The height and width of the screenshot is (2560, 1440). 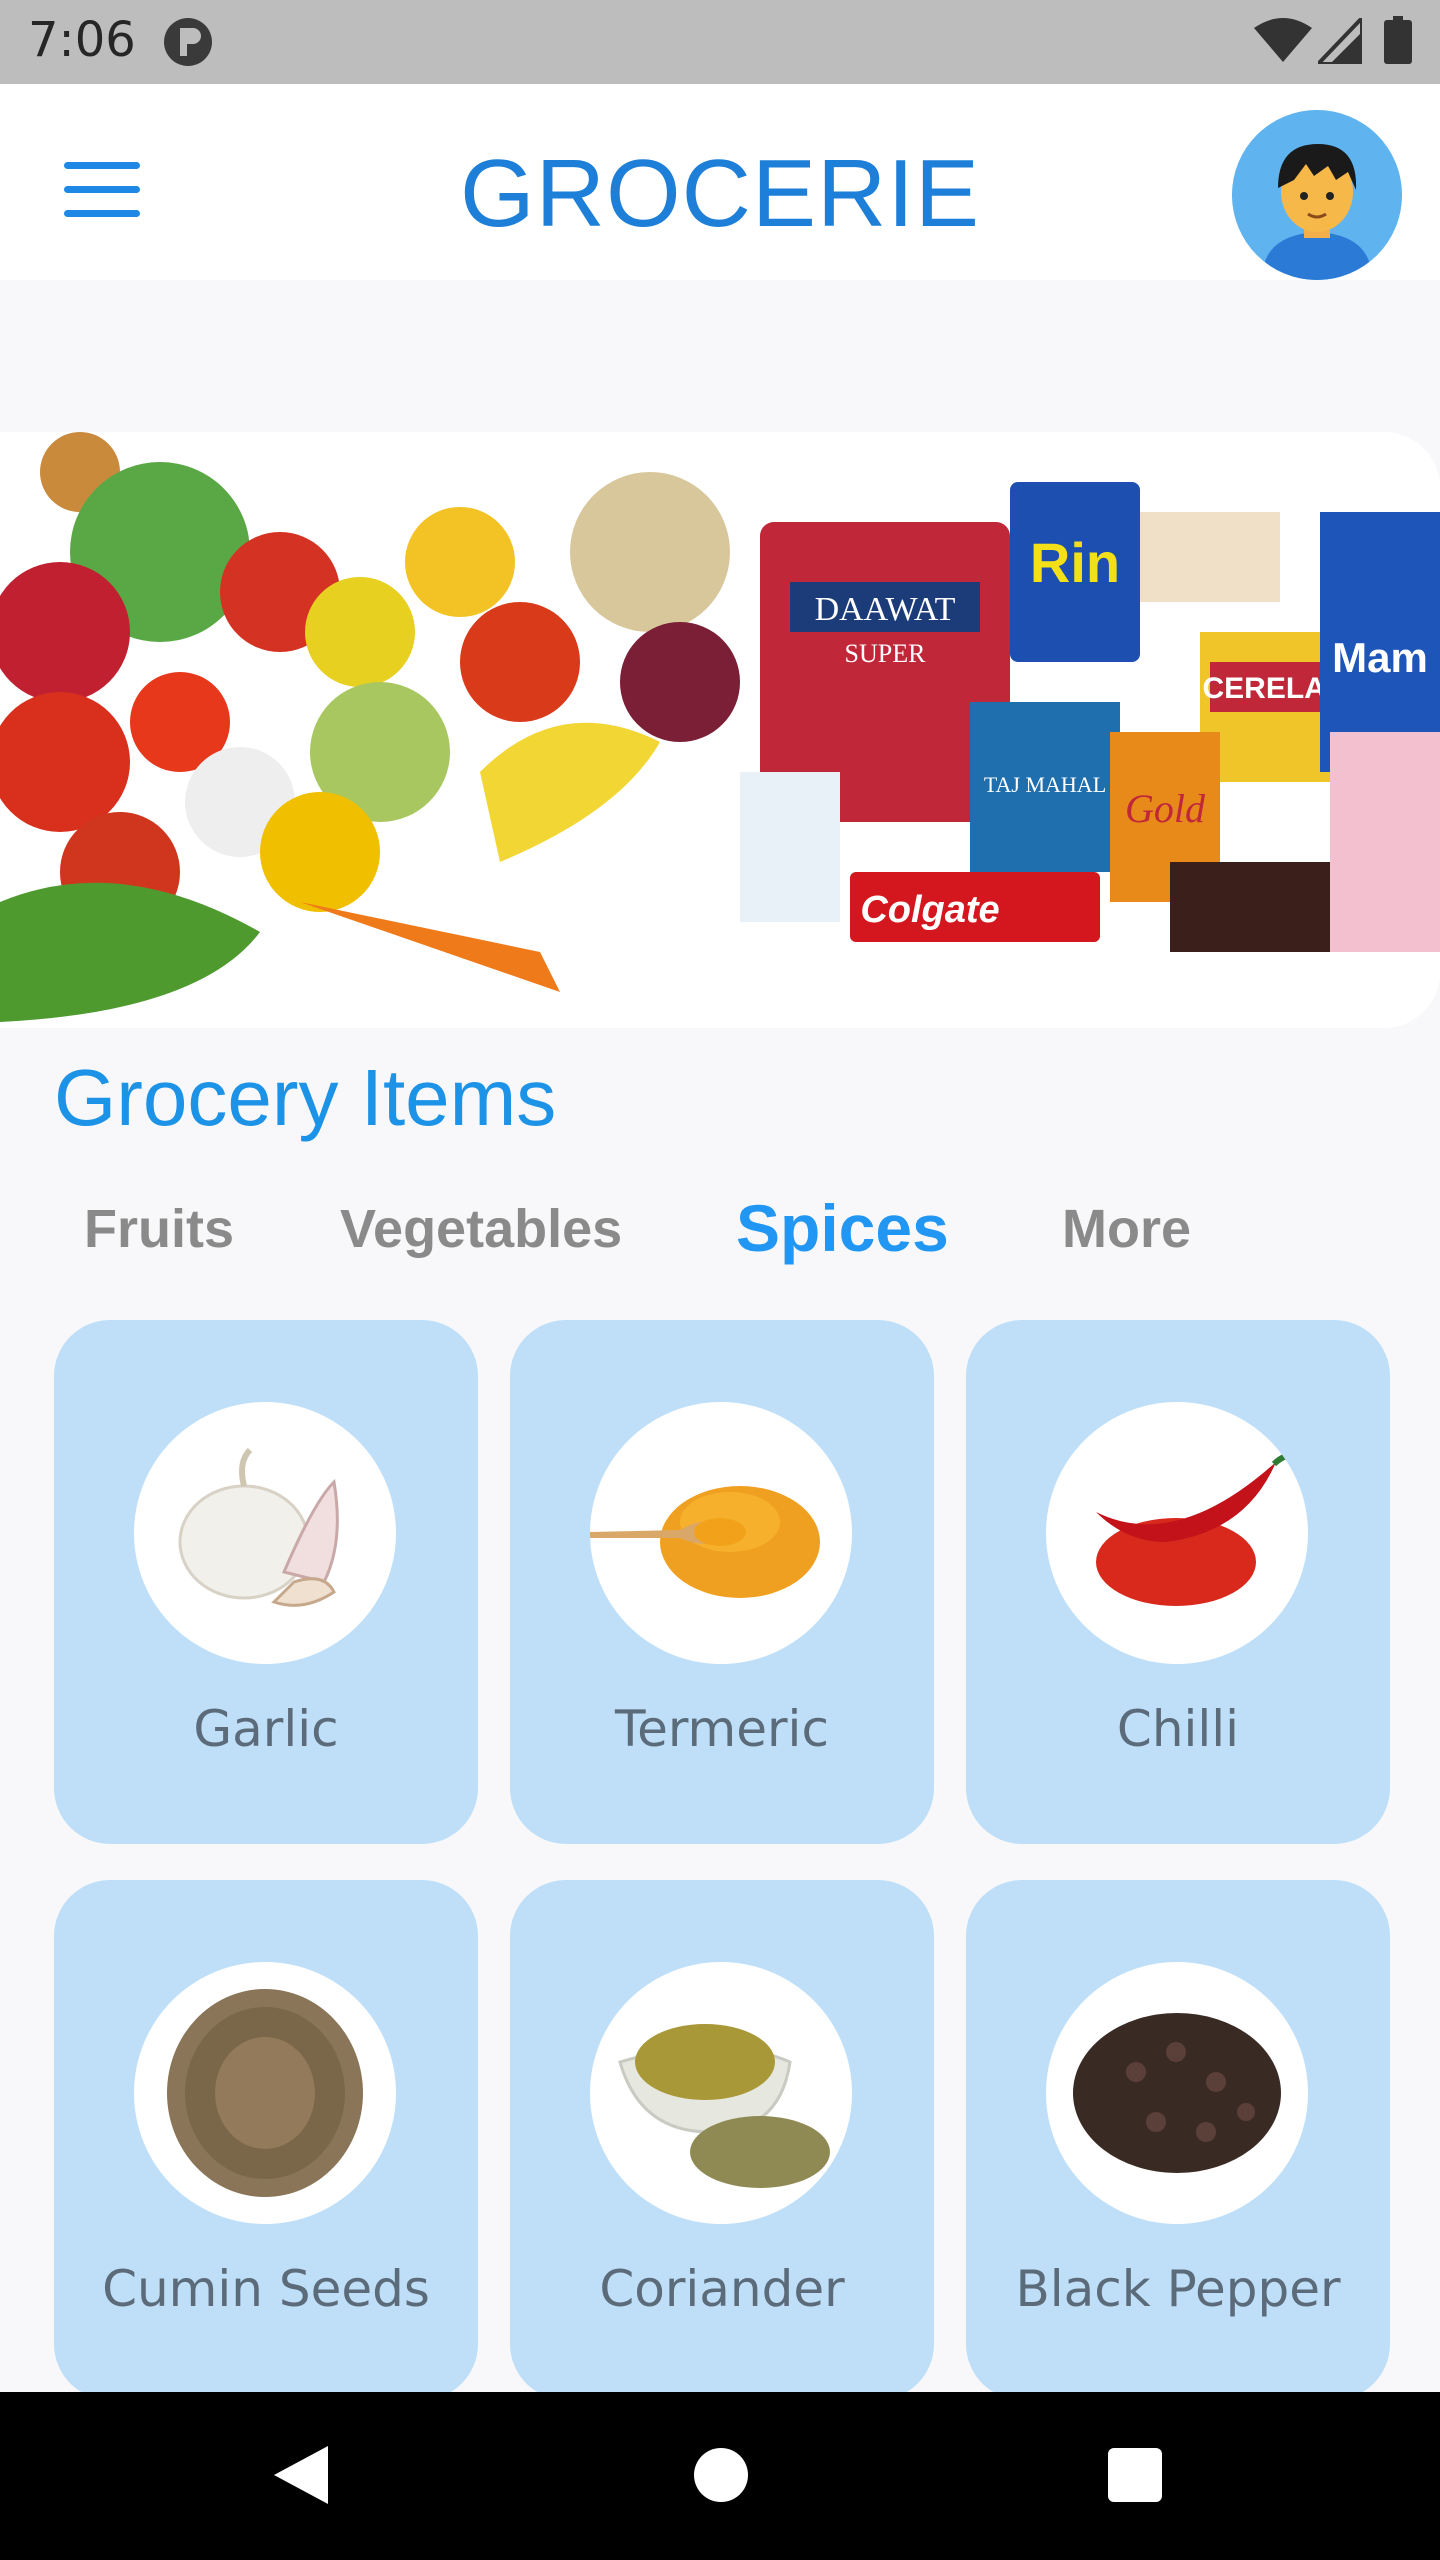 I want to click on banner-brand-mam: Mam, so click(x=1380, y=657).